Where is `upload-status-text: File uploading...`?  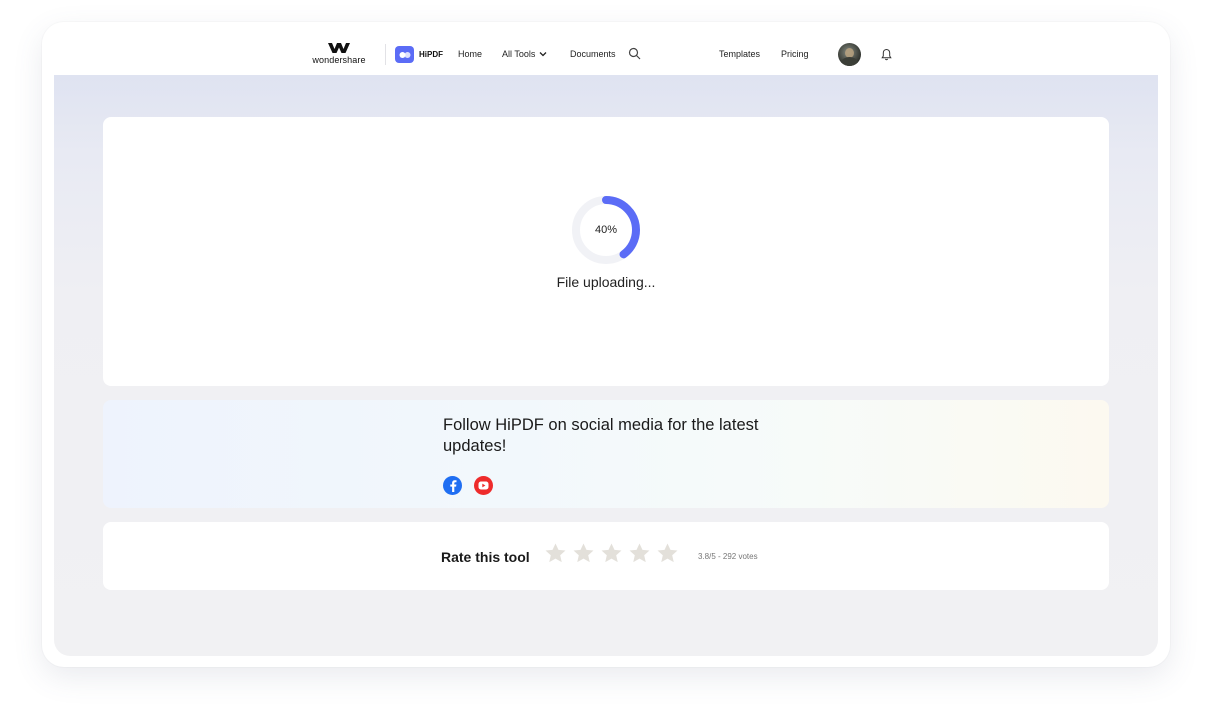 upload-status-text: File uploading... is located at coordinates (606, 282).